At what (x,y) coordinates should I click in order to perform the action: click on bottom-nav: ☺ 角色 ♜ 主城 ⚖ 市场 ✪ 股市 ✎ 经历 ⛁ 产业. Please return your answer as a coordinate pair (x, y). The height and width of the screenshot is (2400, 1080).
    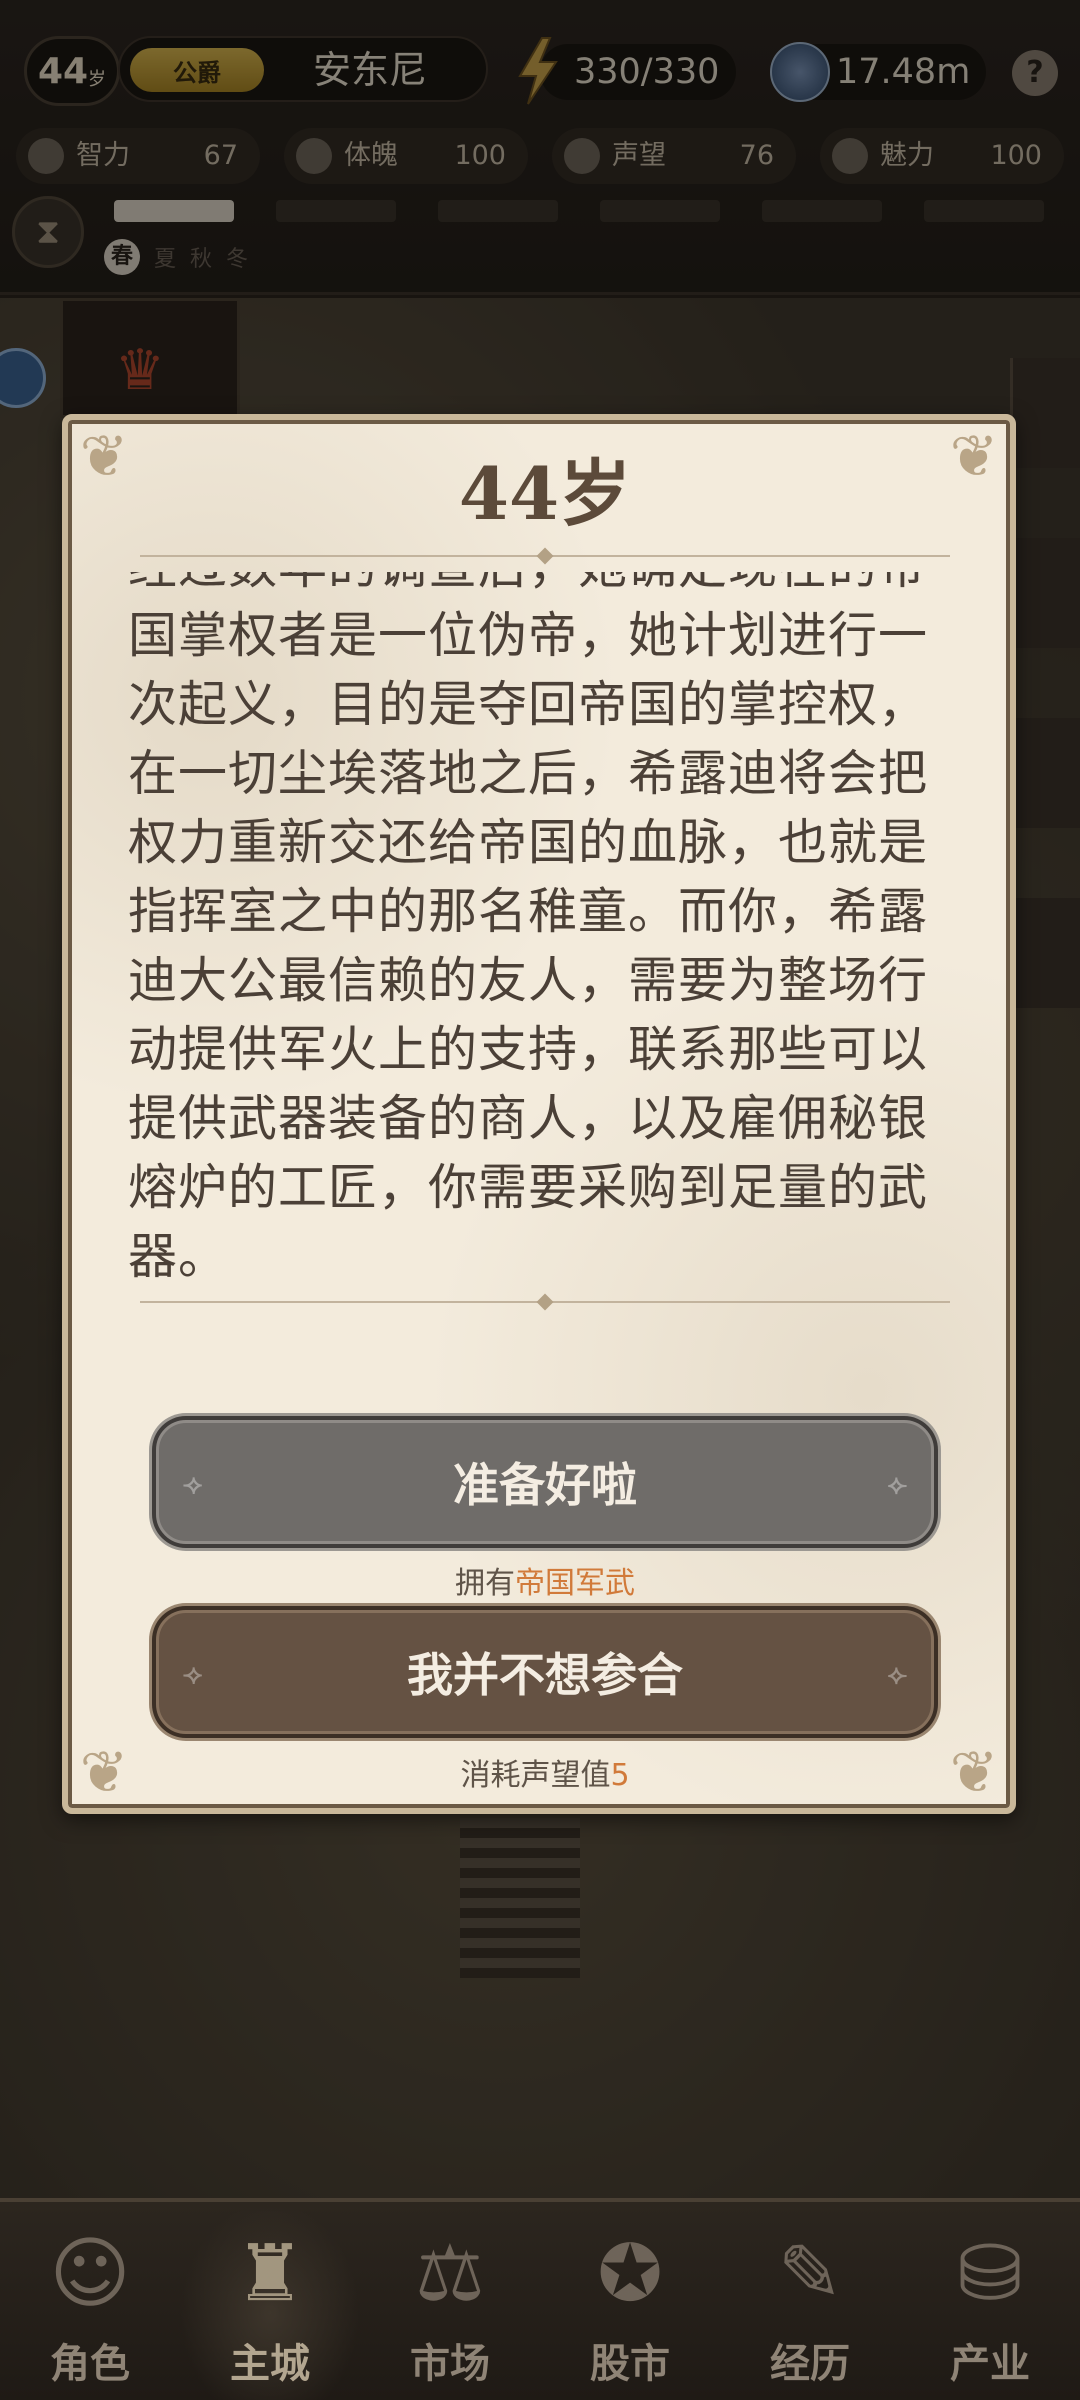
    Looking at the image, I should click on (540, 2299).